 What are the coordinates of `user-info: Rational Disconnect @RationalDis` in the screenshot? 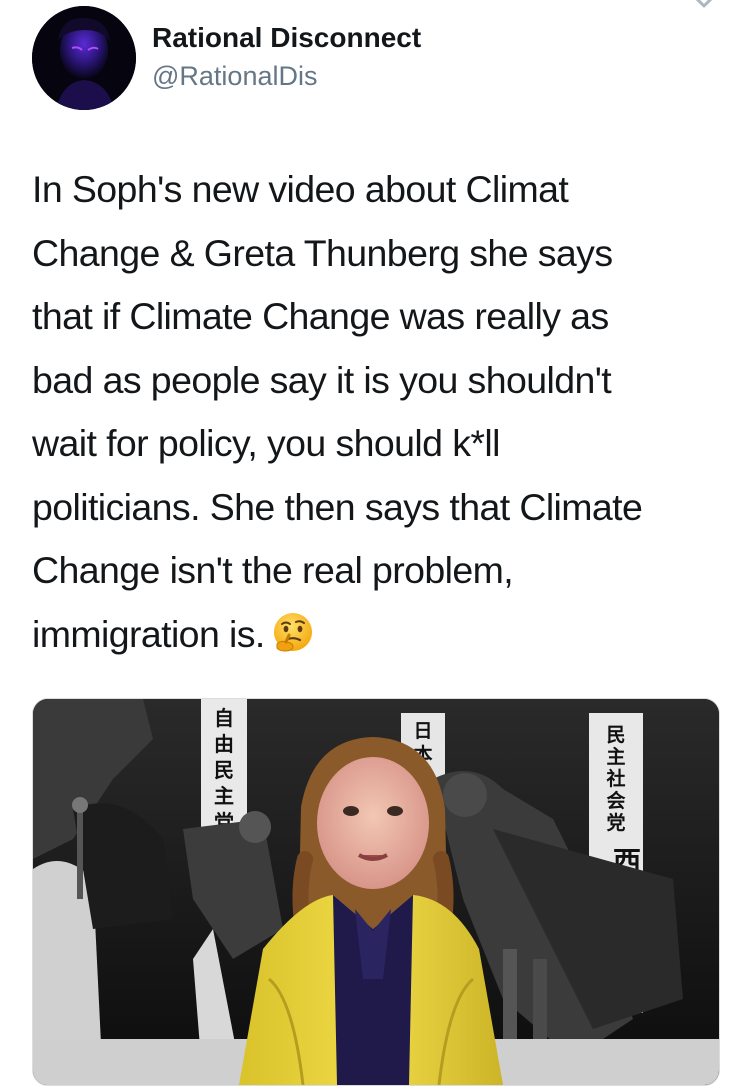 It's located at (286, 57).